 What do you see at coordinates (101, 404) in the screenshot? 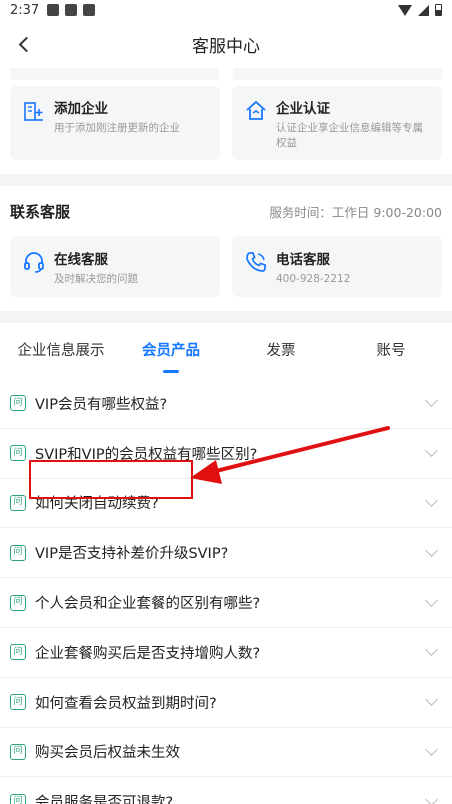
I see `faq-question: VIP会员有哪些权益?` at bounding box center [101, 404].